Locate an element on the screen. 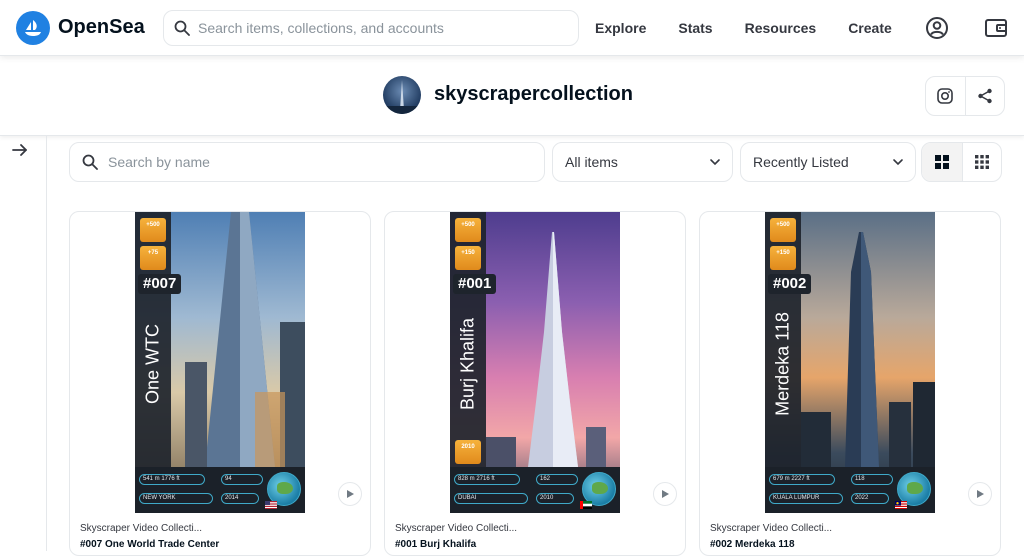  floors-stat: 162 is located at coordinates (557, 479).